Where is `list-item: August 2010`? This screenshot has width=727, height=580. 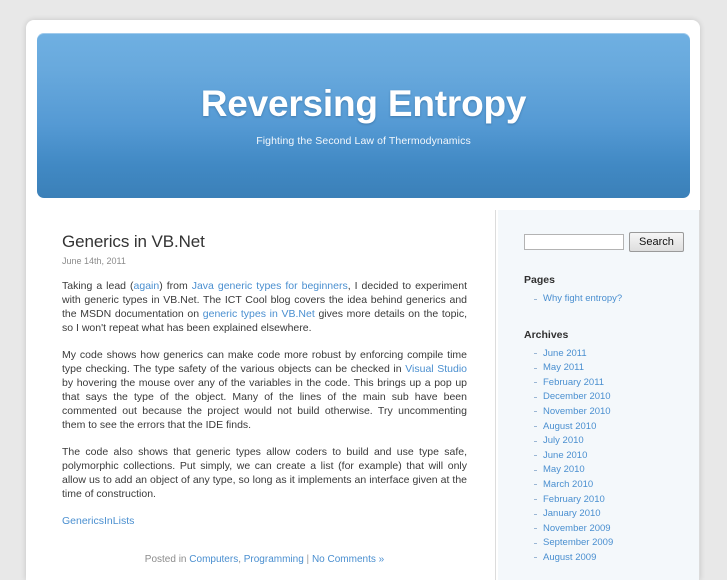 list-item: August 2010 is located at coordinates (608, 427).